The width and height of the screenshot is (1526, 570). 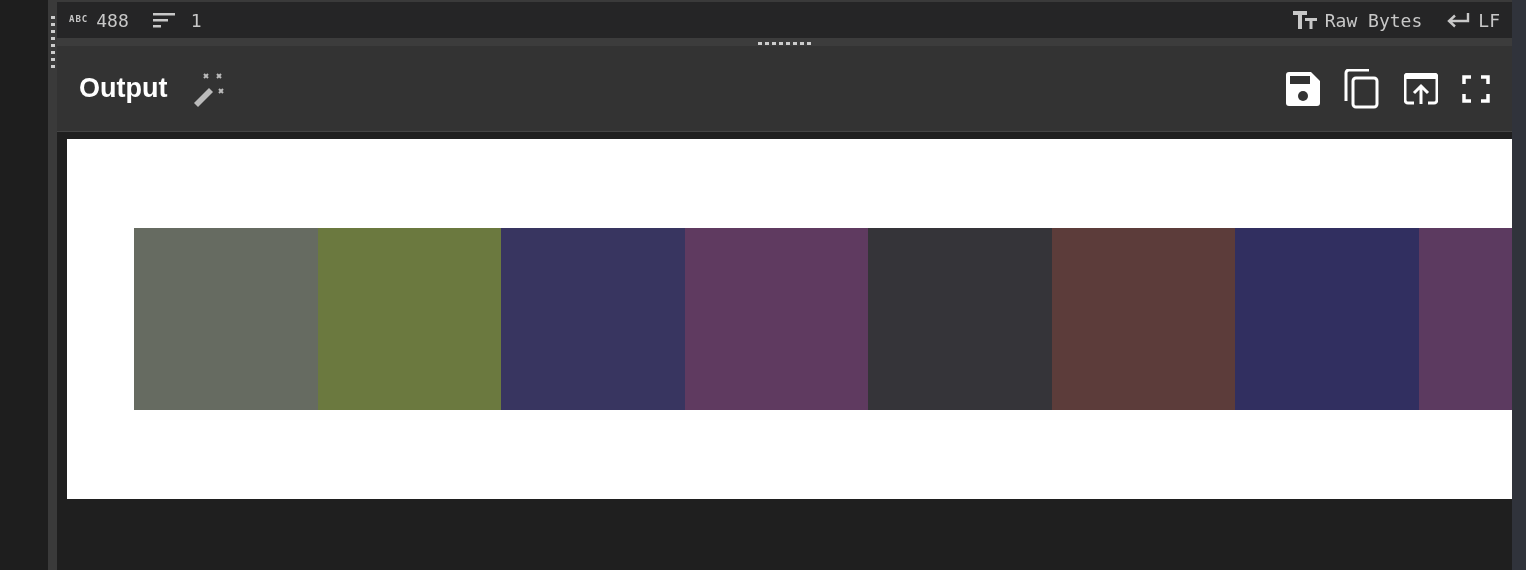 I want to click on open-in-window-button, so click(x=1421, y=88).